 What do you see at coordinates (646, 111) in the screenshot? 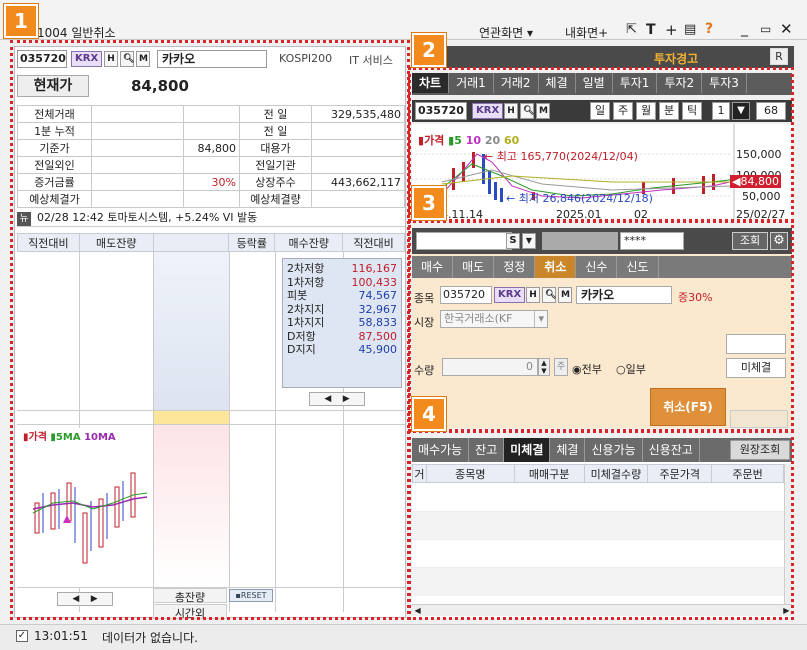
I see `period-button: 월` at bounding box center [646, 111].